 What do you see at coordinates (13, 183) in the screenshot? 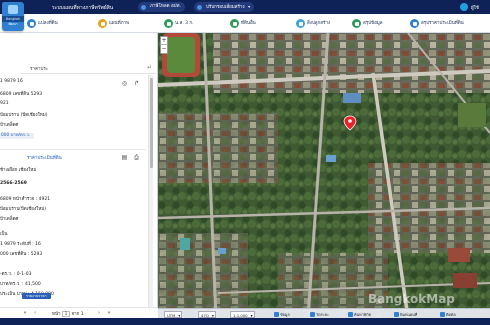
I see `appraisal-line-2: 2566-2569` at bounding box center [13, 183].